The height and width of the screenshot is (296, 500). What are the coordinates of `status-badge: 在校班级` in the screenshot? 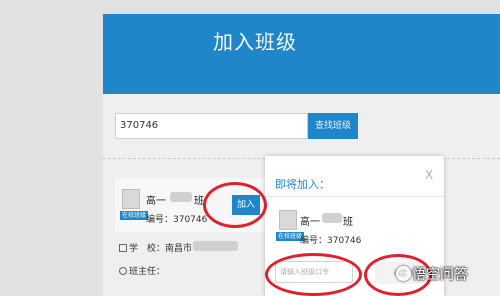 It's located at (134, 215).